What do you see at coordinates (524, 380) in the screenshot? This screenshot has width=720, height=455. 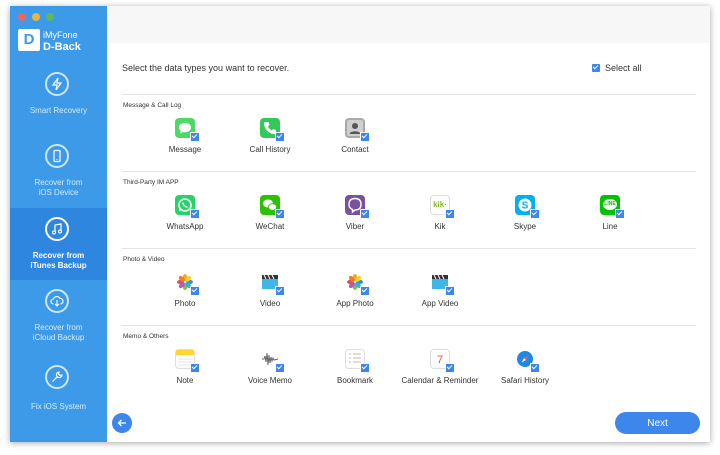 I see `item-label: Safari History` at bounding box center [524, 380].